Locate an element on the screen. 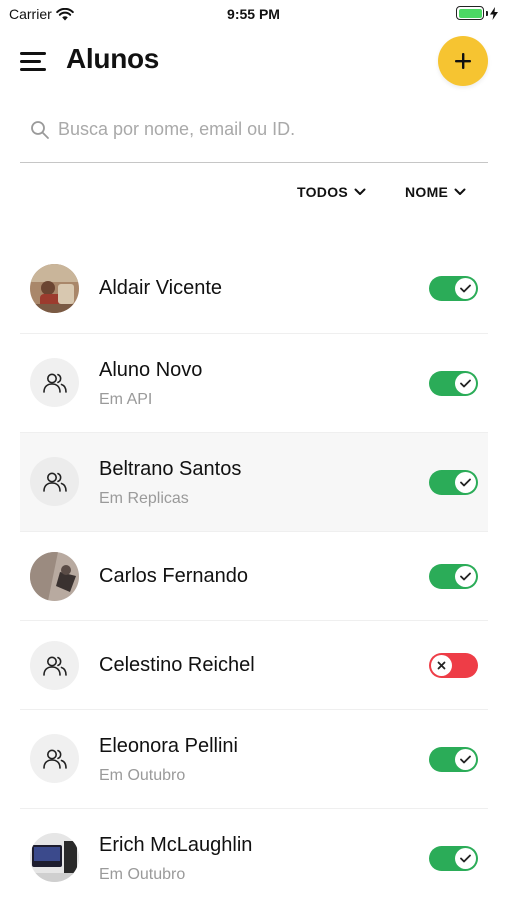 This screenshot has height=900, width=507. student-subtitle: Em Replicas is located at coordinates (144, 498).